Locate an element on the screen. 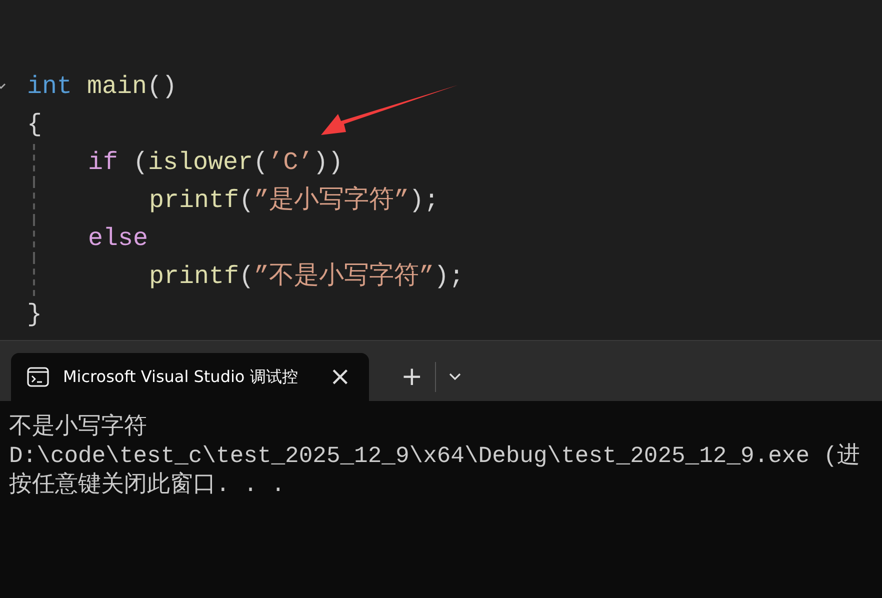 The width and height of the screenshot is (882, 598). code-line: } is located at coordinates (34, 315).